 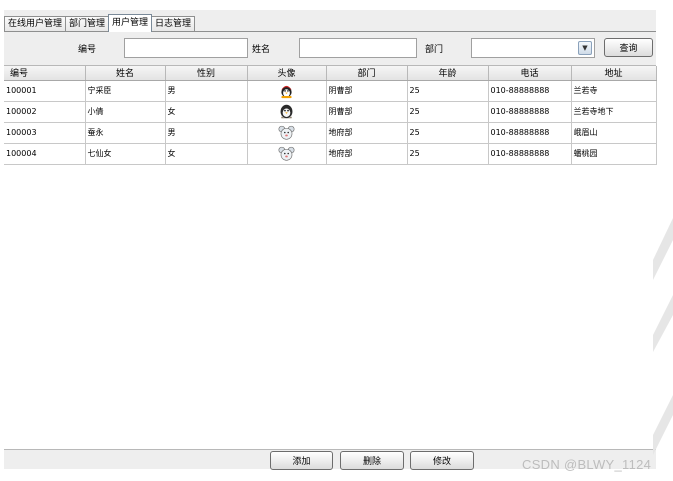 I want to click on name-input, so click(x=358, y=48).